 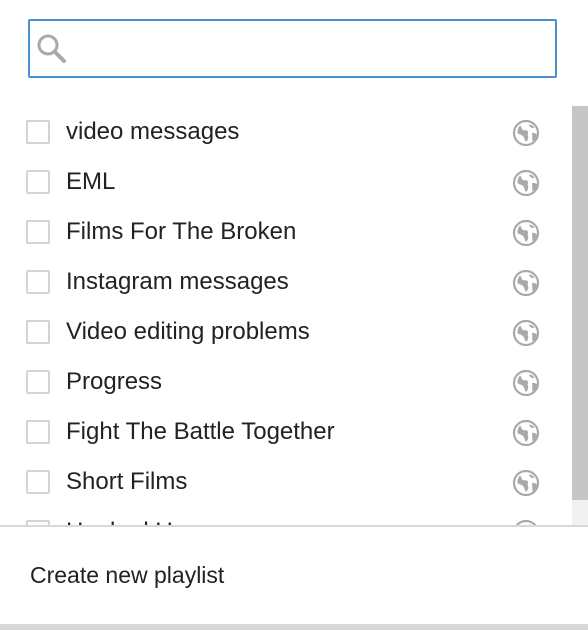 I want to click on create-new-playlist-button: Create new playlist, so click(x=127, y=575).